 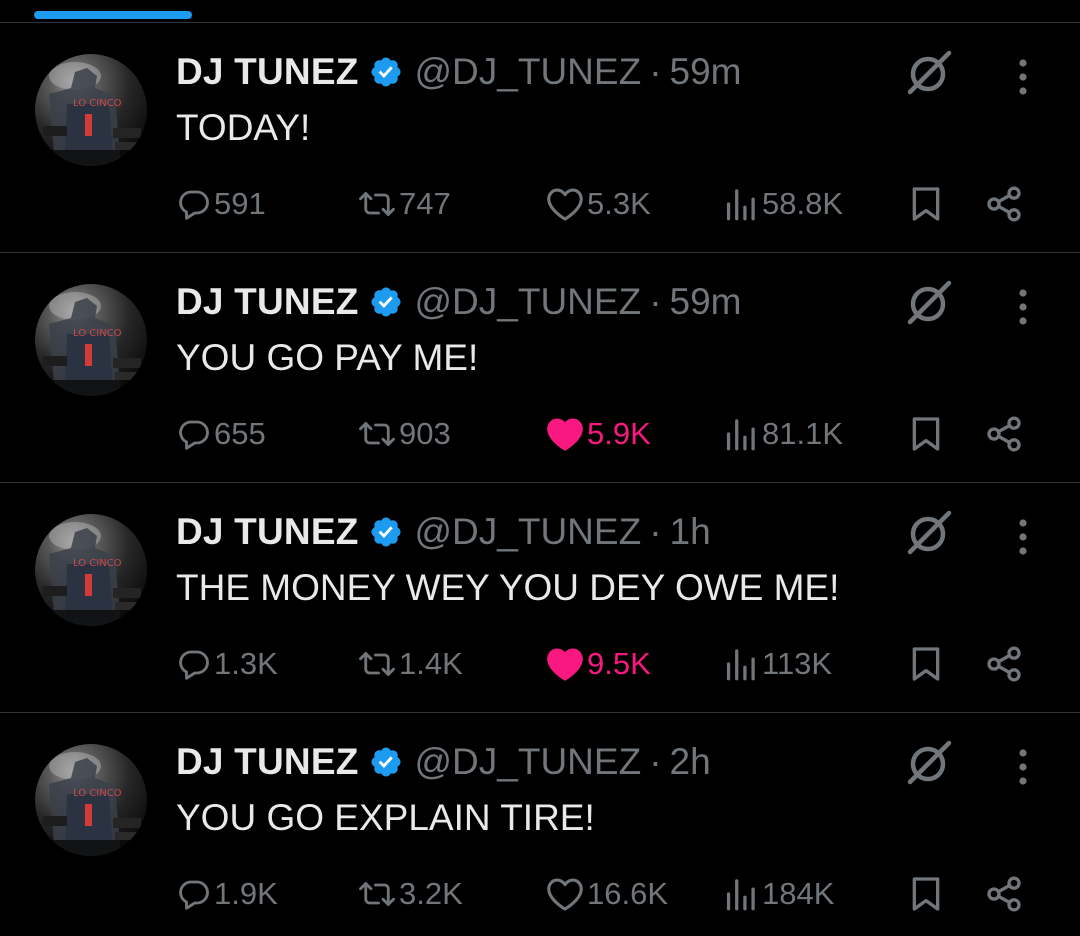 What do you see at coordinates (410, 894) in the screenshot?
I see `retweet-button: 3.2K` at bounding box center [410, 894].